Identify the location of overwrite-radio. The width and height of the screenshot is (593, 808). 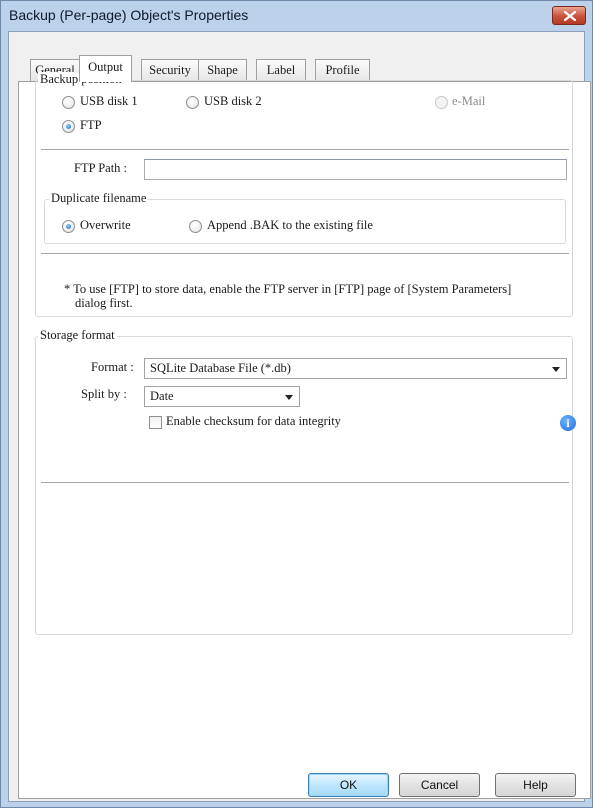
(68, 226).